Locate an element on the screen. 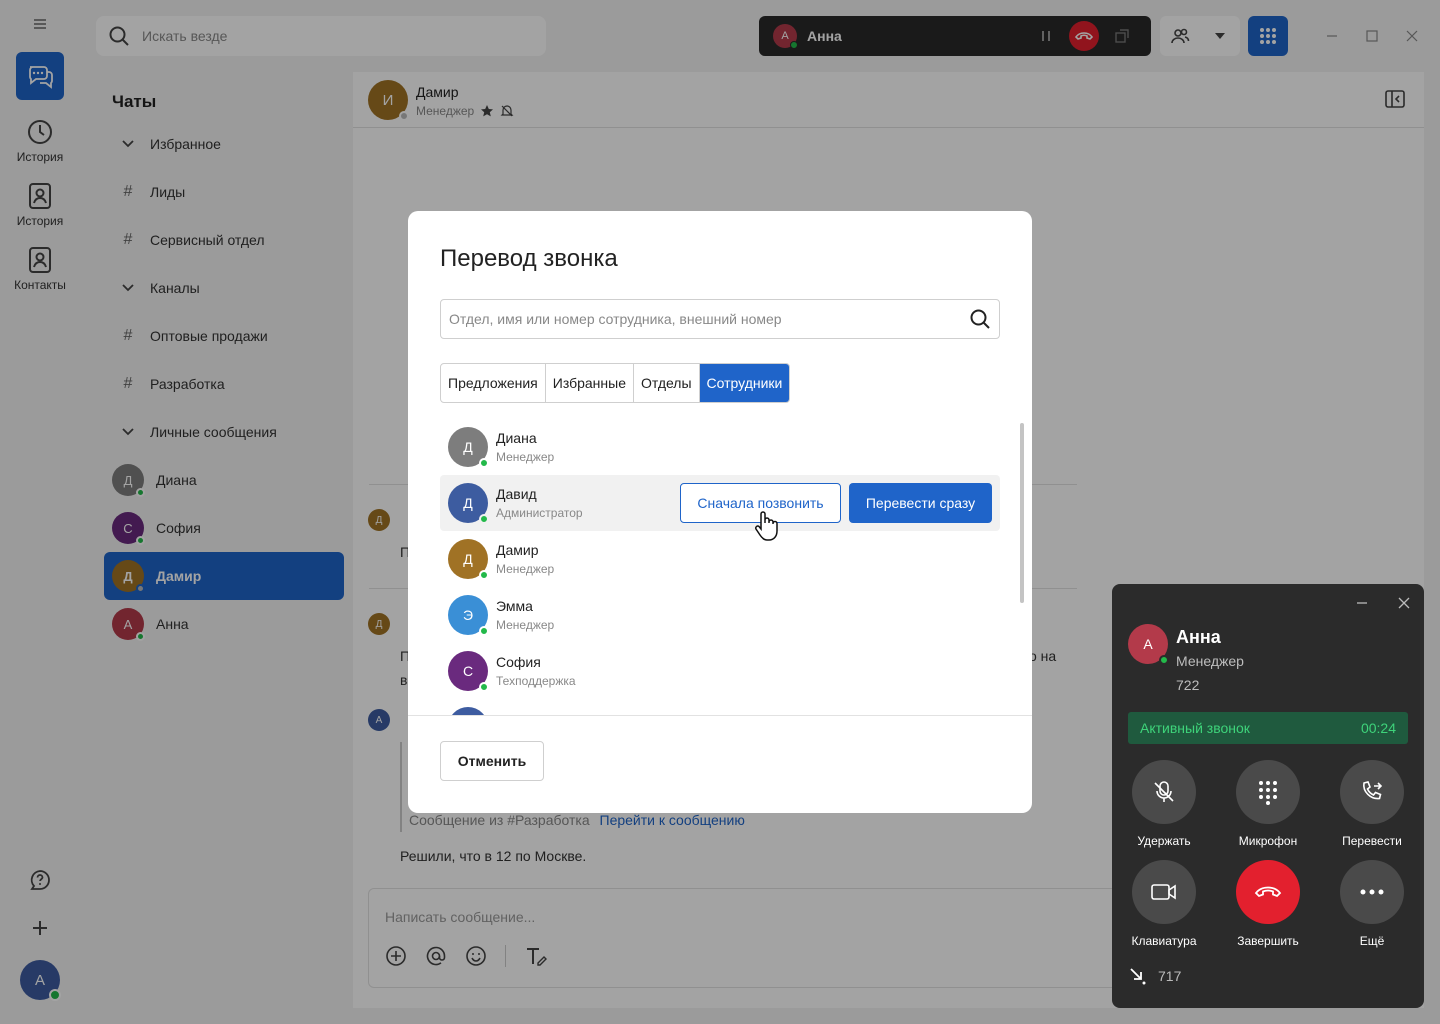  dialog-footer: Отменить is located at coordinates (720, 764).